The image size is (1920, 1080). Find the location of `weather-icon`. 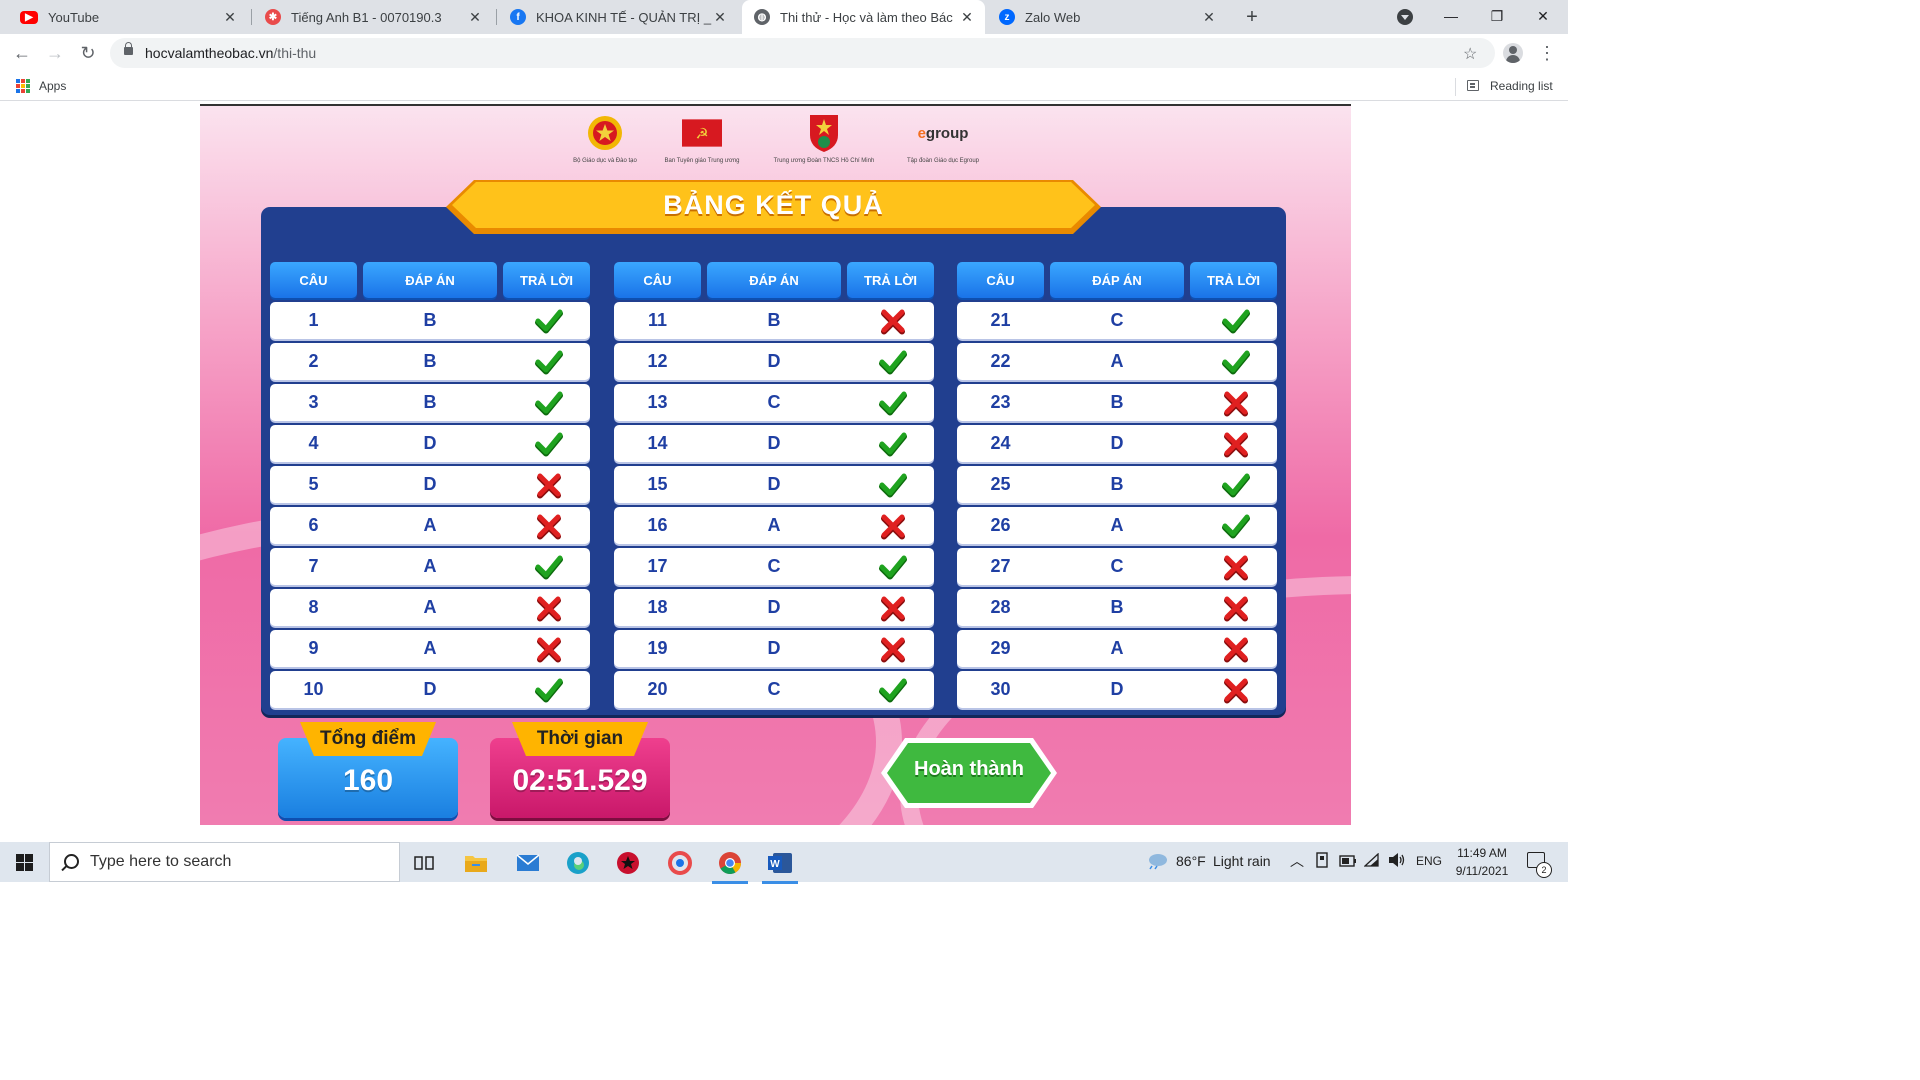

weather-icon is located at coordinates (1157, 862).